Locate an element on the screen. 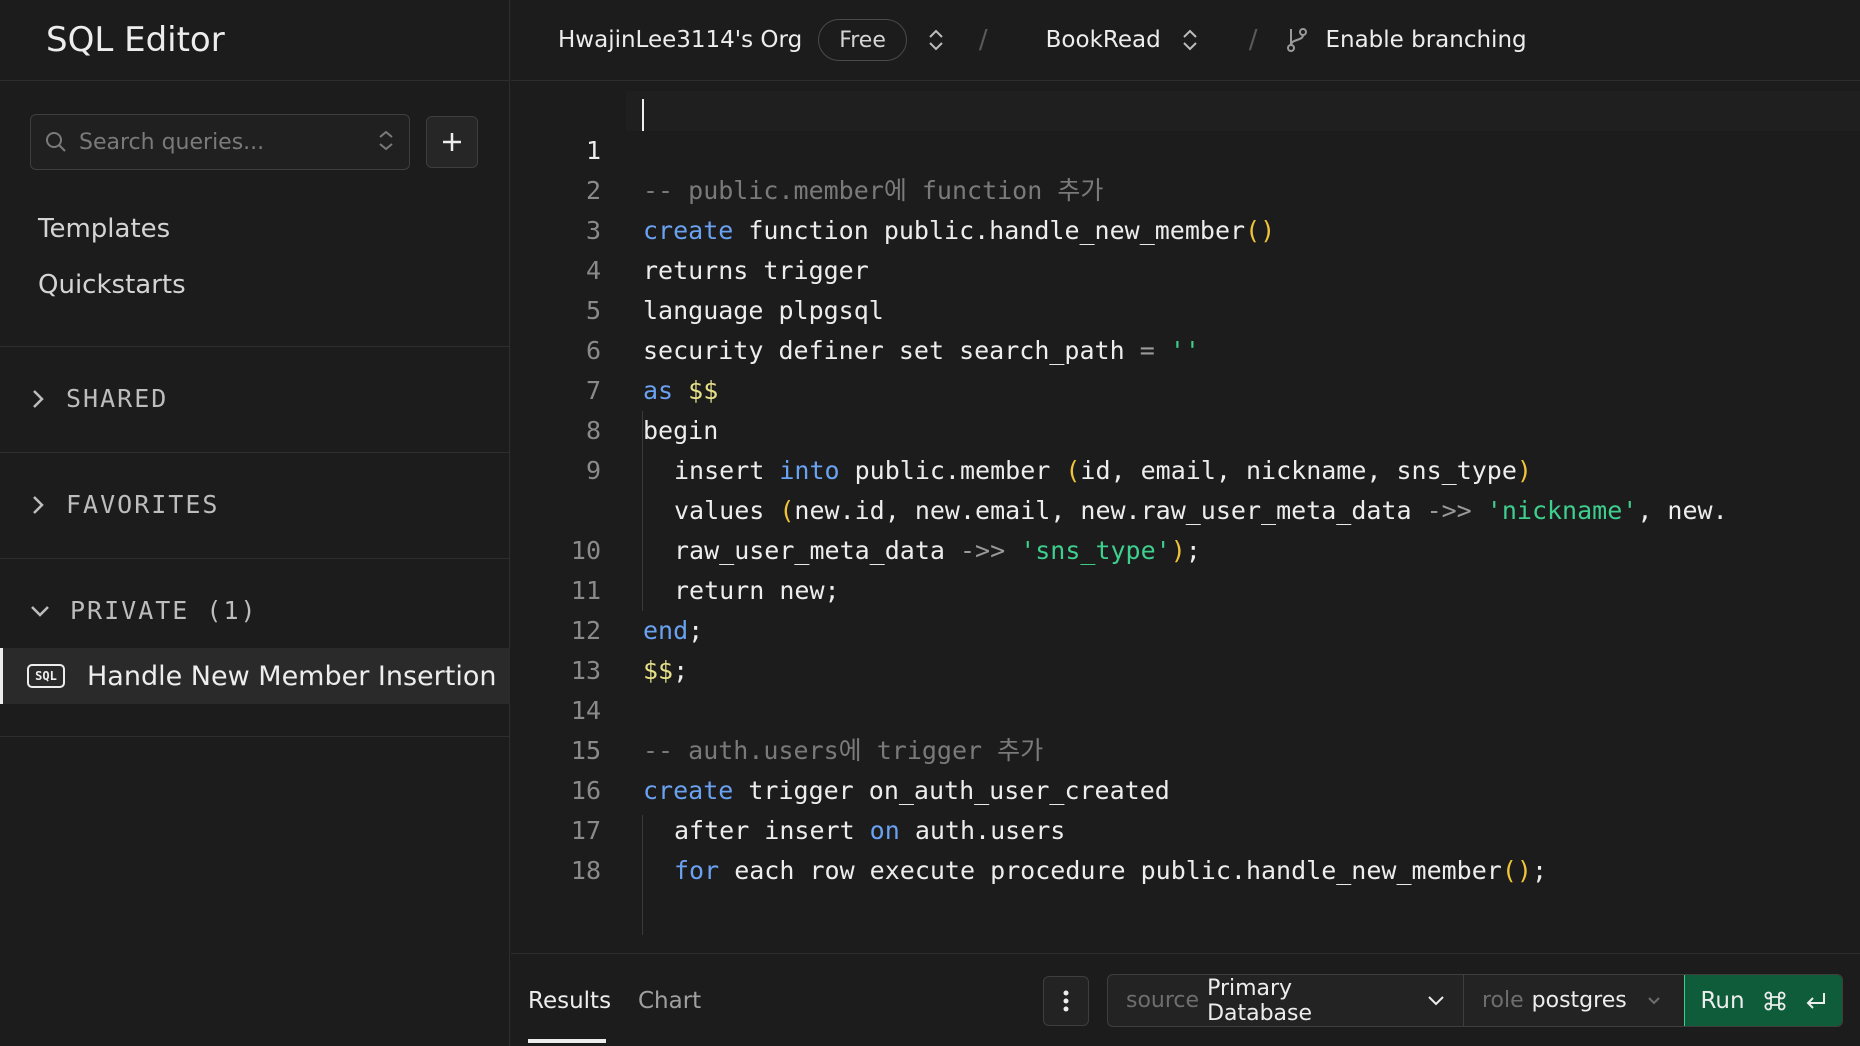  code-line: 1 -- public.member에 function 추가 is located at coordinates (807, 148).